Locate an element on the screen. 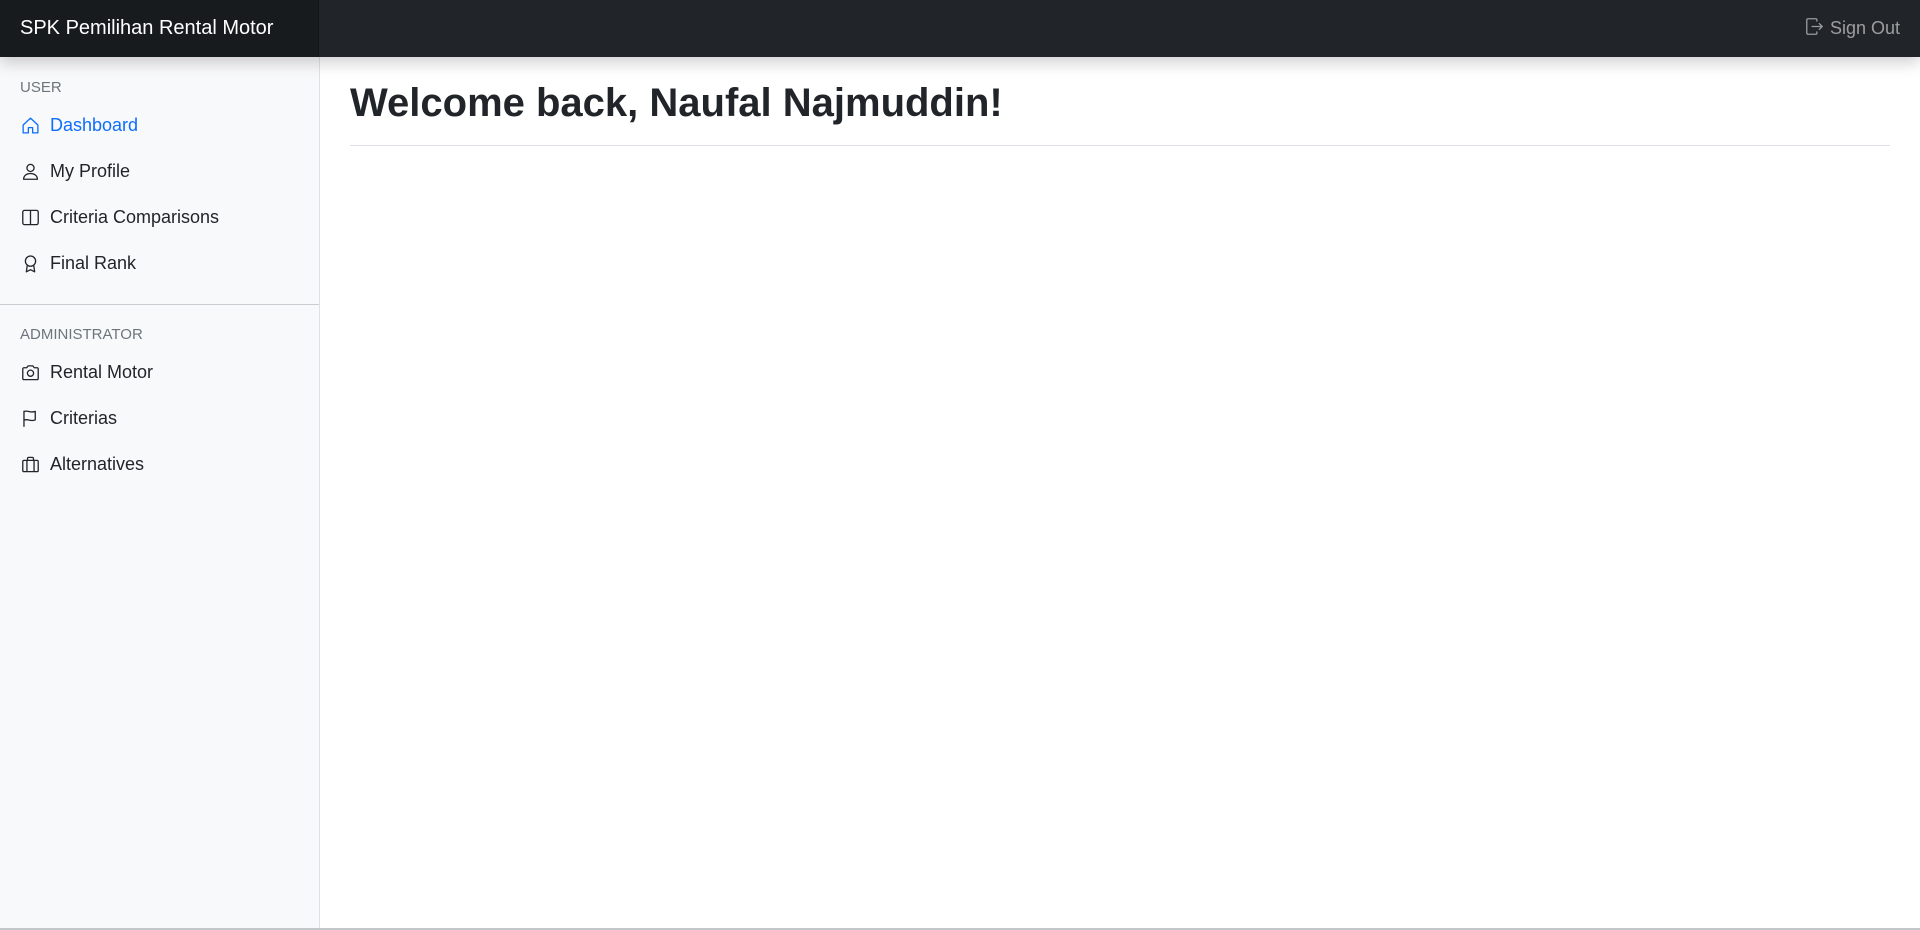 This screenshot has height=930, width=1920. sidebar-item-criteria-comparisons: Criteria Comparisons is located at coordinates (159, 217).